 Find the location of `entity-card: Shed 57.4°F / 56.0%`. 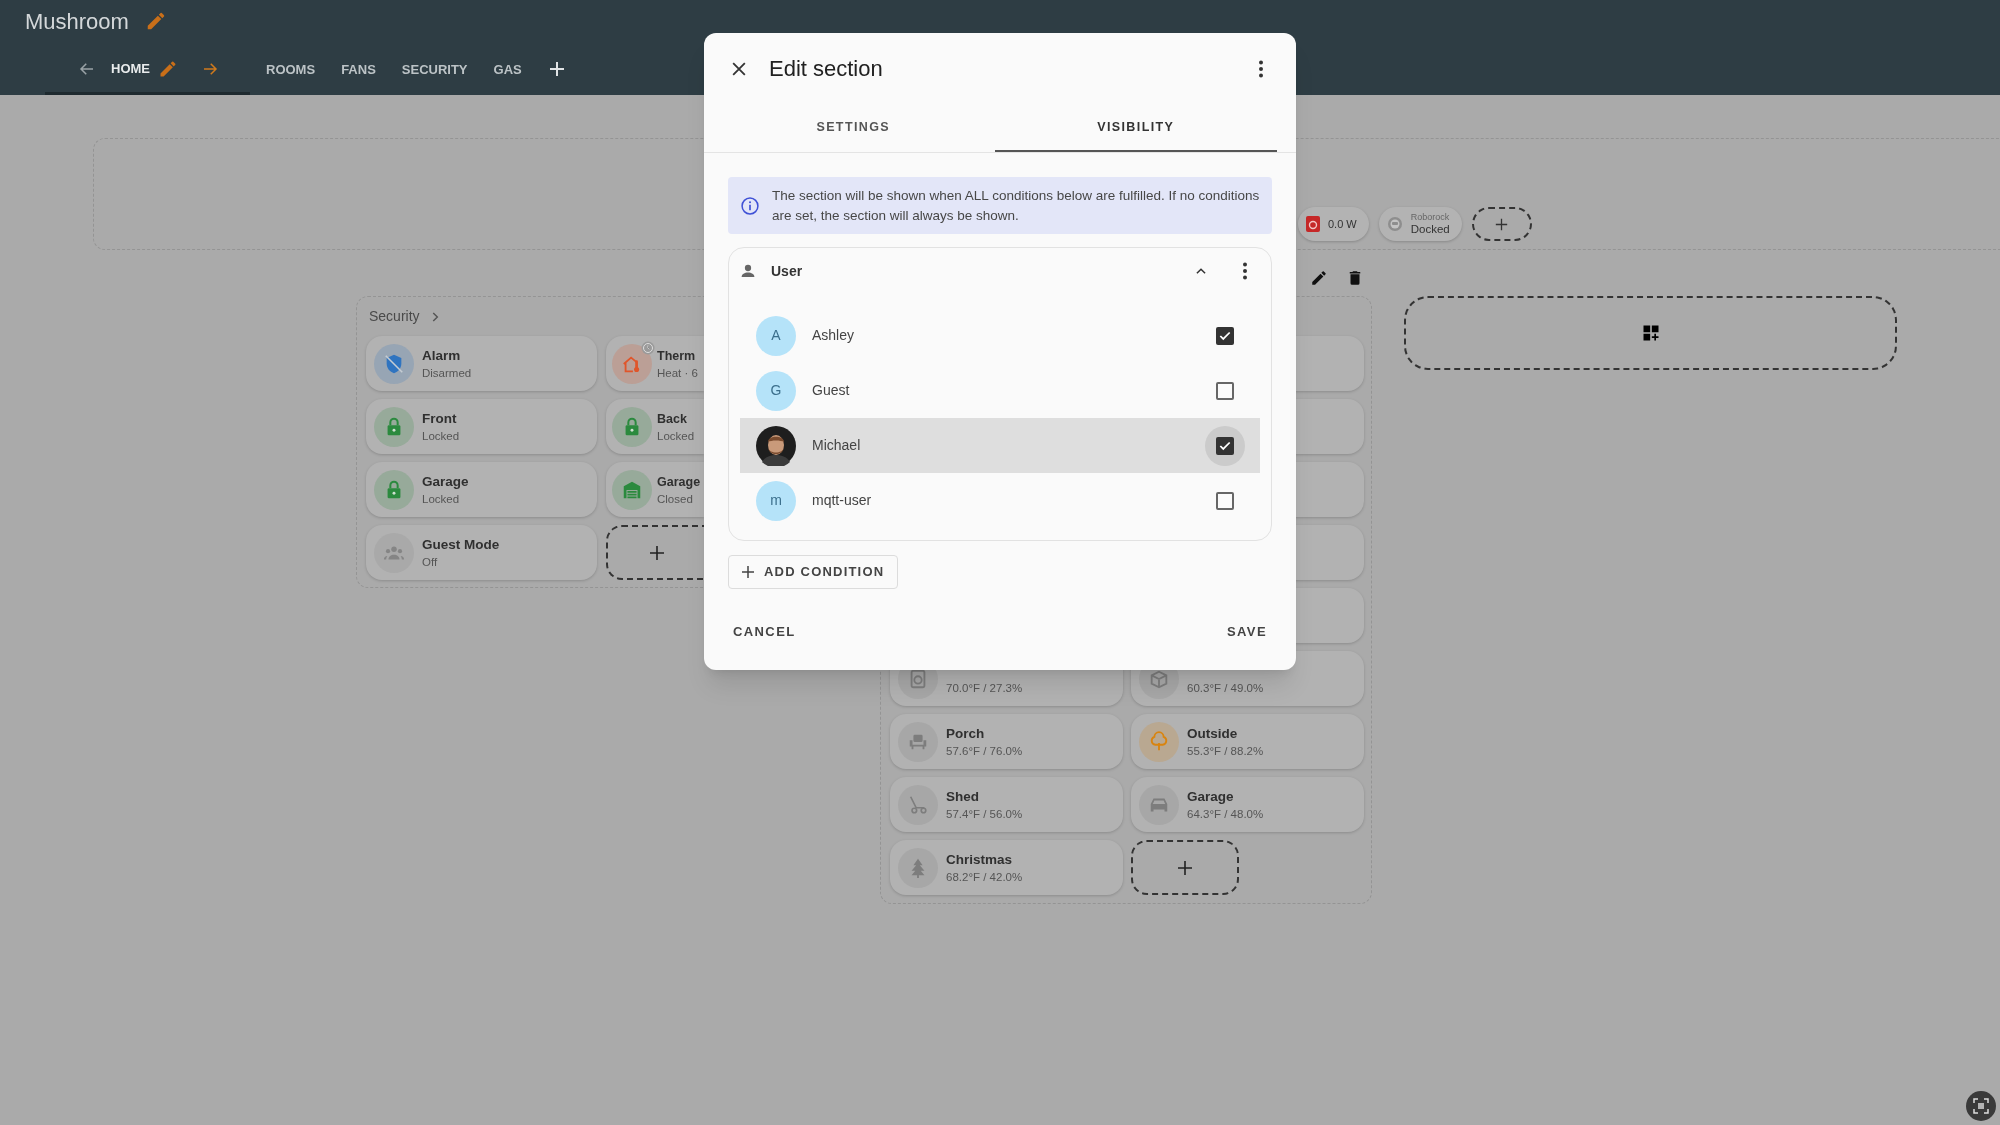

entity-card: Shed 57.4°F / 56.0% is located at coordinates (1006, 804).